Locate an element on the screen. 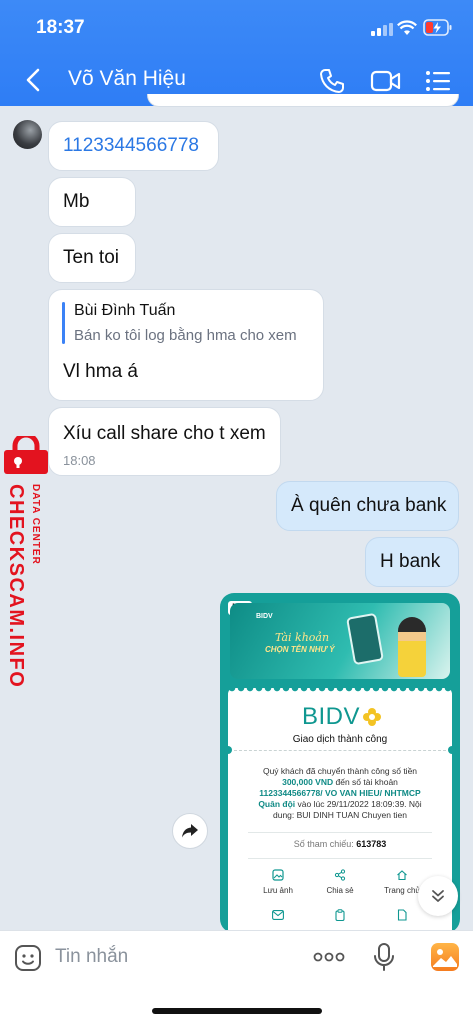 The height and width of the screenshot is (1024, 473). reference-value: 613783 is located at coordinates (371, 844).